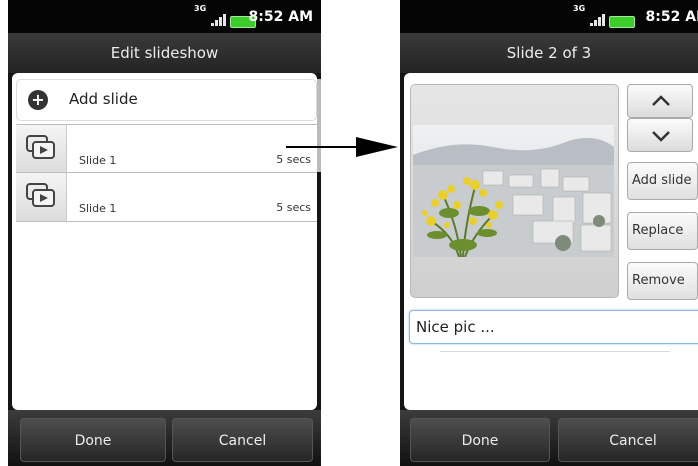 This screenshot has width=698, height=466. I want to click on page-title: Edit slideshow, so click(164, 53).